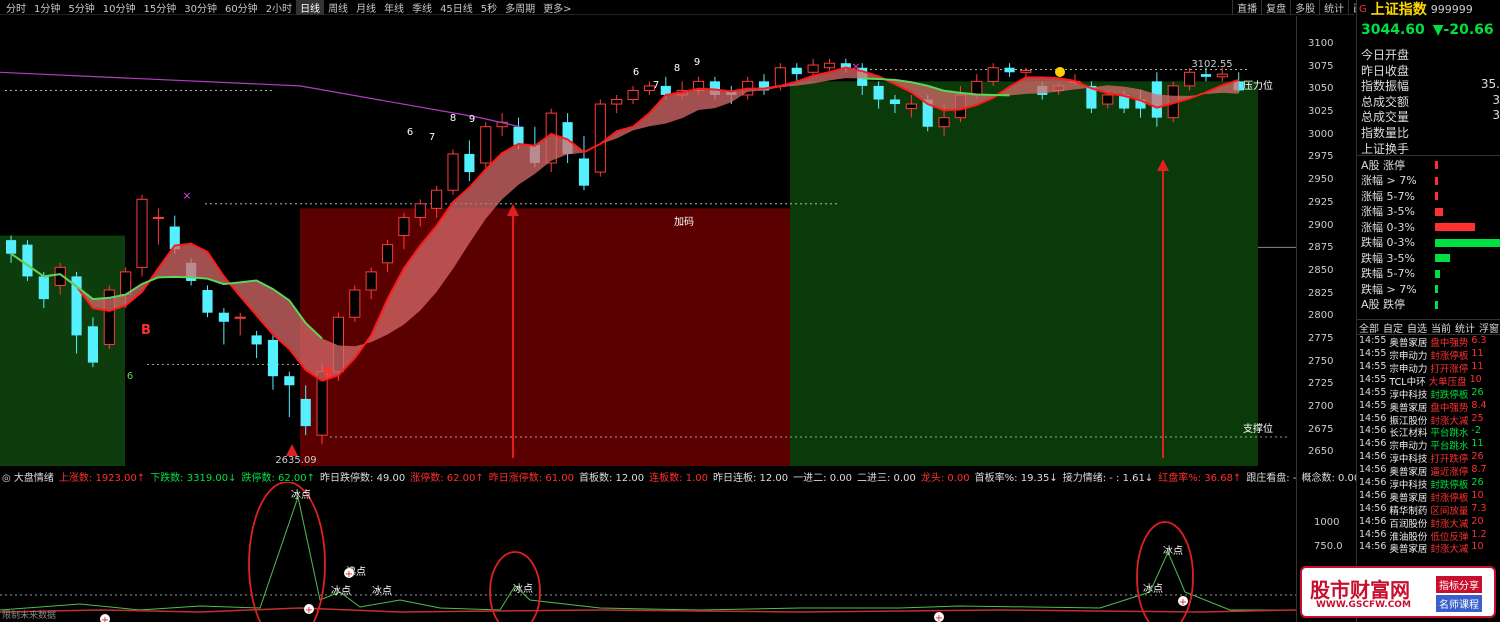  Describe the element at coordinates (1321, 293) in the screenshot. I see `price-tick: 2825` at that location.